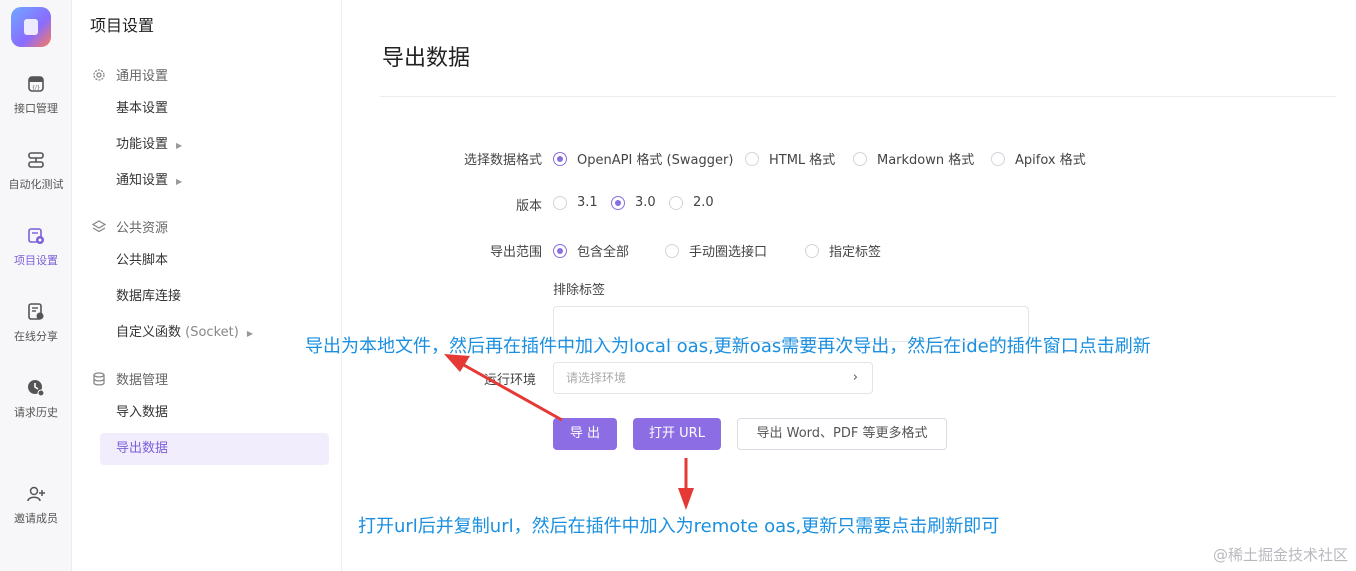 The image size is (1356, 571). Describe the element at coordinates (510, 380) in the screenshot. I see `environment-label: 运行环境` at that location.